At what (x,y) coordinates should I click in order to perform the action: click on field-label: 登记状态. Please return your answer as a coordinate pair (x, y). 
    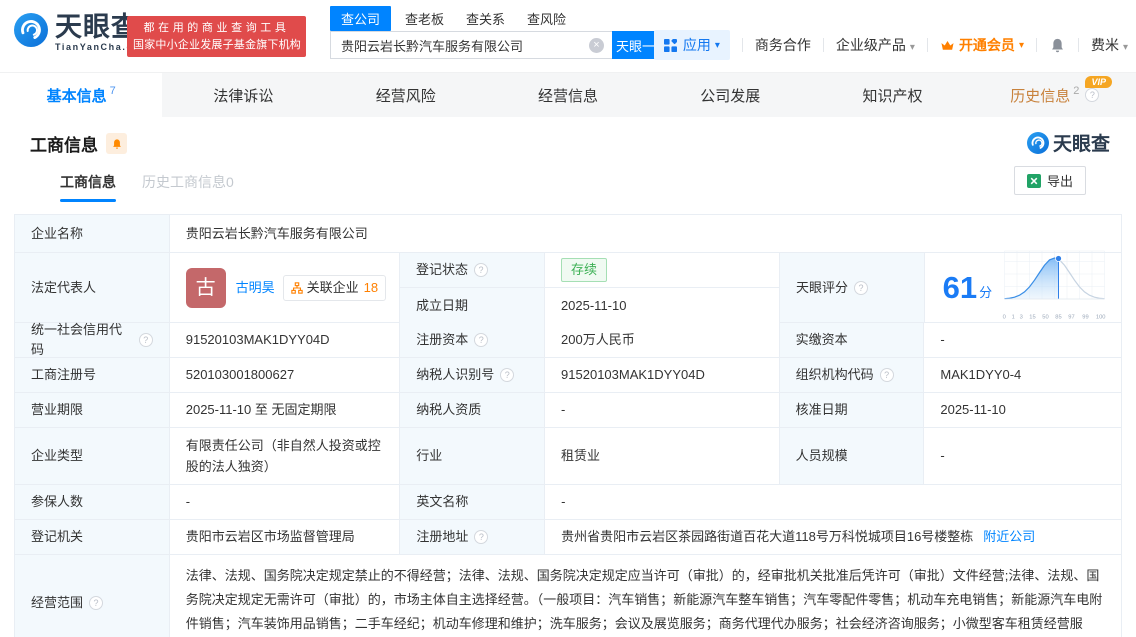
    Looking at the image, I should click on (441, 269).